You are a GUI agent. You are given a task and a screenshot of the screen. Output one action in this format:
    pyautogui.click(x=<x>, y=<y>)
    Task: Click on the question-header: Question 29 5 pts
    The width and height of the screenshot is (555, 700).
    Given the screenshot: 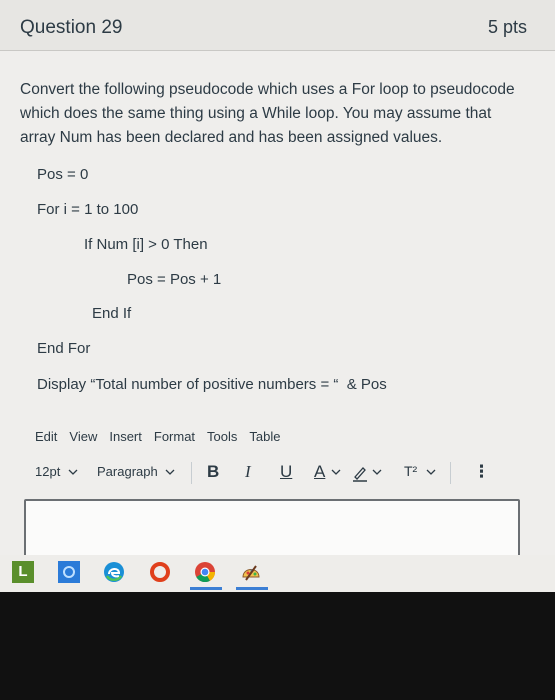 What is the action you would take?
    pyautogui.click(x=277, y=25)
    